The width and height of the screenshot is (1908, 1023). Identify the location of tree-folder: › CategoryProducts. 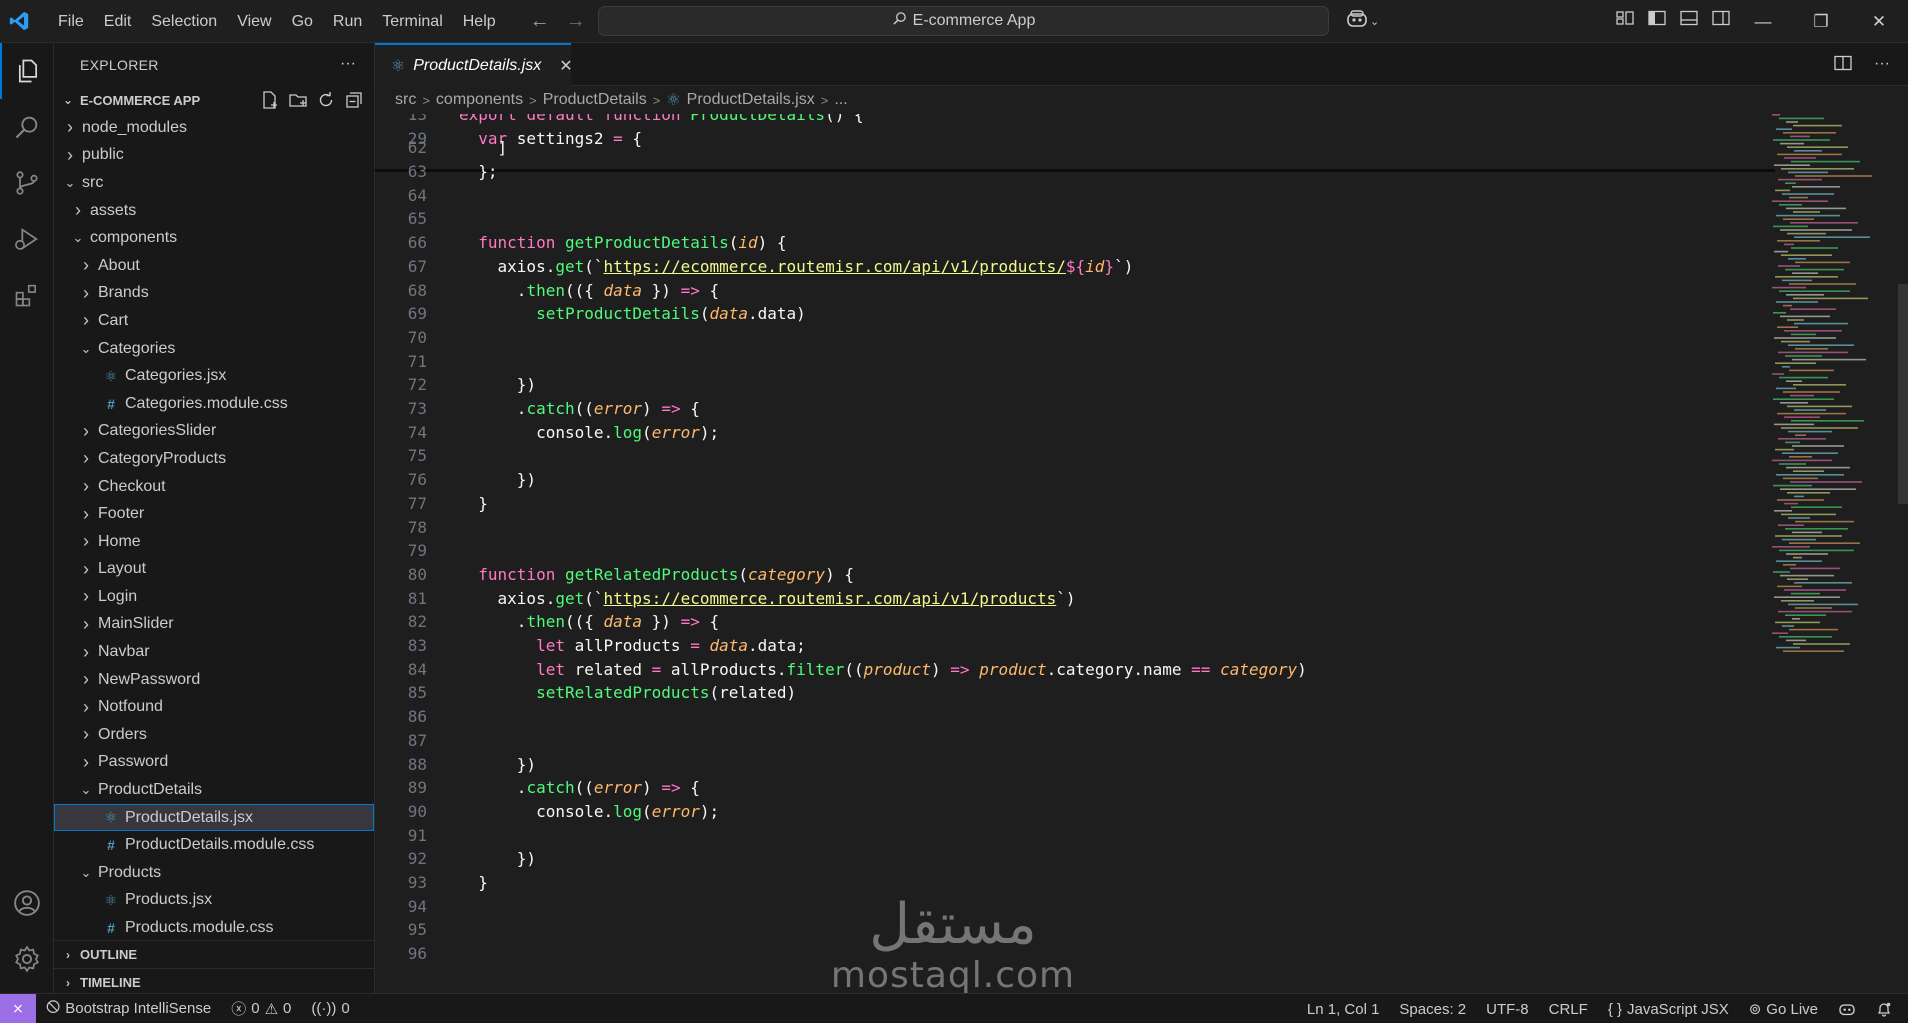
(214, 459).